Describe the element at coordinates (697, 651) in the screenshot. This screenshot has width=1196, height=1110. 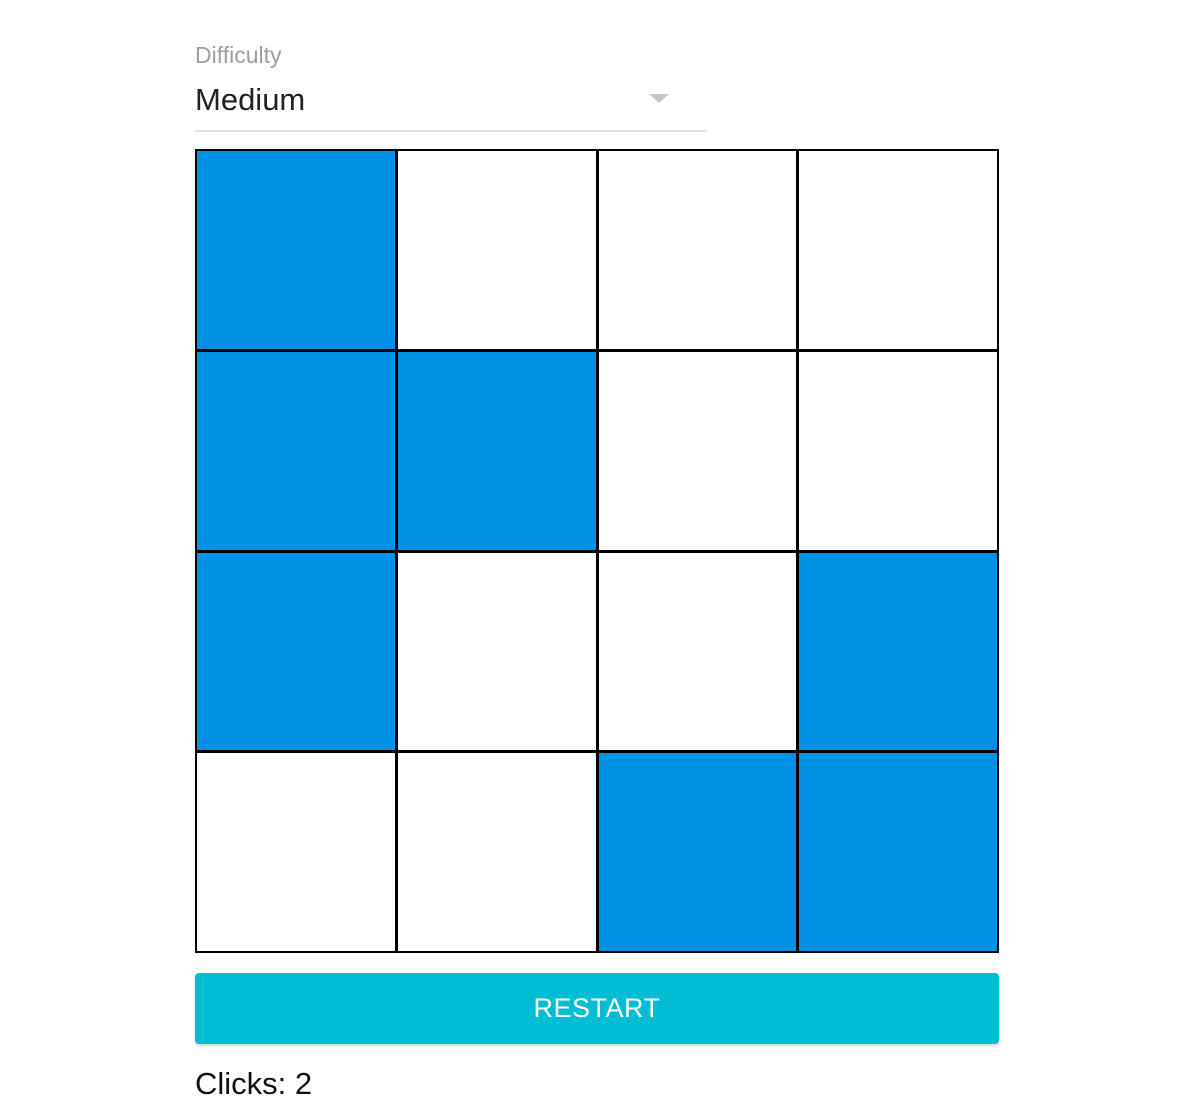
I see `board-cell-r3-c3` at that location.